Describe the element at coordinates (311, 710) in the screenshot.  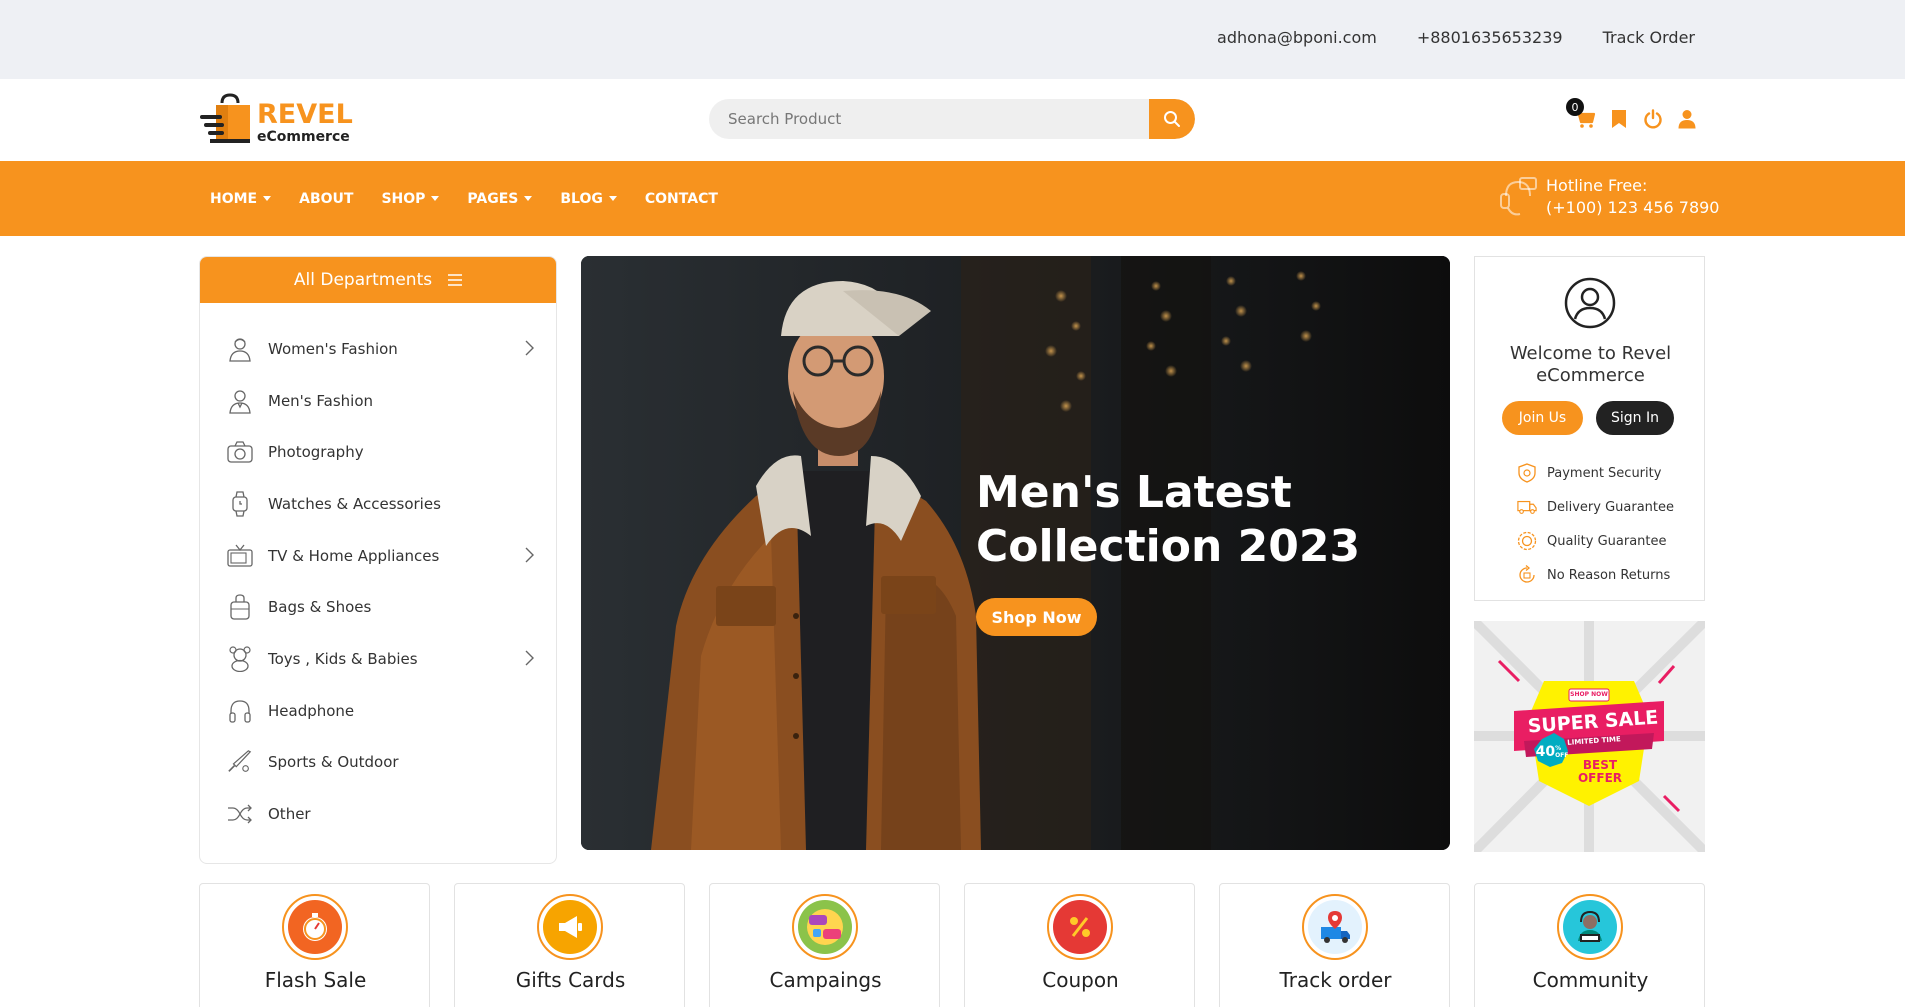
I see `department-label: Headphone` at that location.